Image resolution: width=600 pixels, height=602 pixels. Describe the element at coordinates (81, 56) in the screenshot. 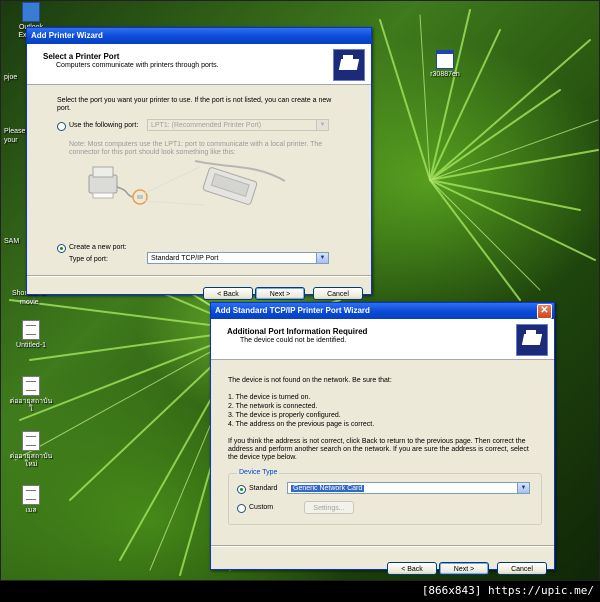

I see `header-title: Select a Printer Port` at that location.